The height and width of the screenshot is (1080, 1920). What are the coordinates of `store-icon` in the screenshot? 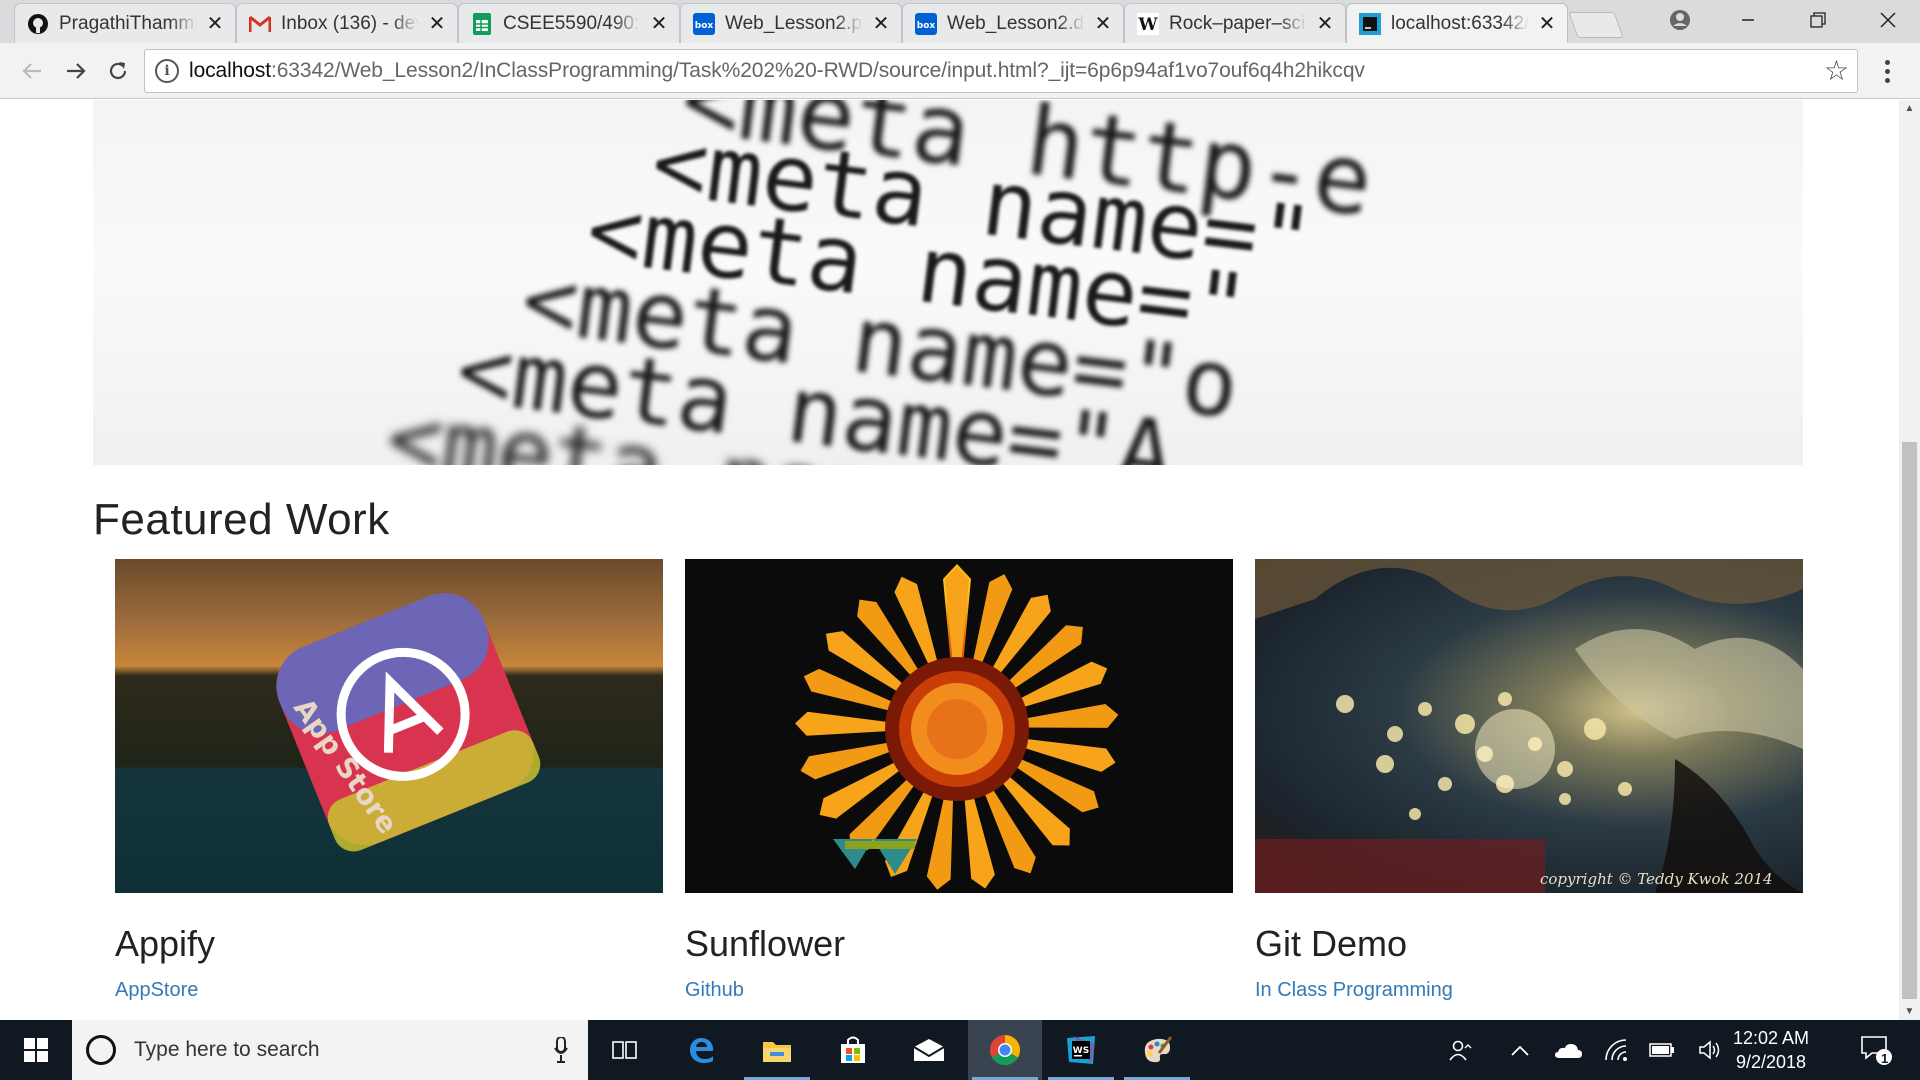 It's located at (853, 1050).